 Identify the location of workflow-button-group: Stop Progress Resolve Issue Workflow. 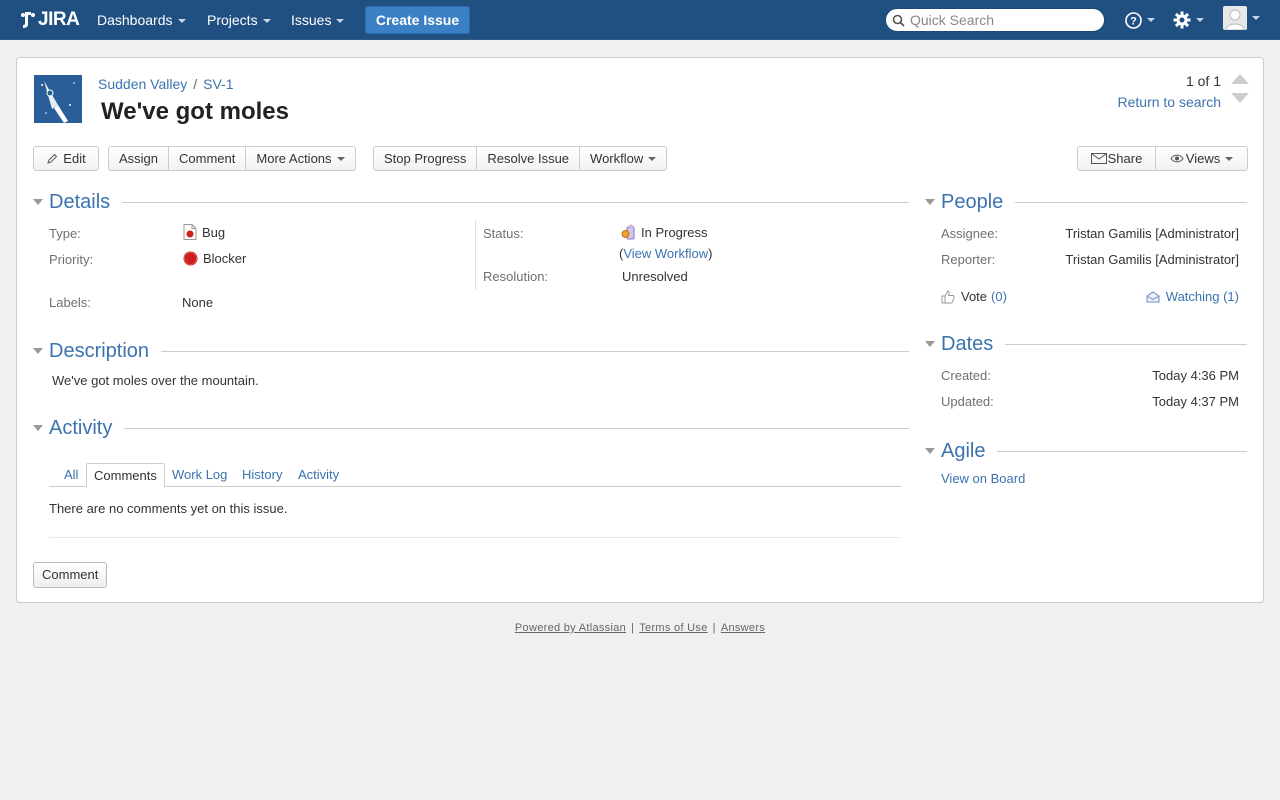
(520, 158).